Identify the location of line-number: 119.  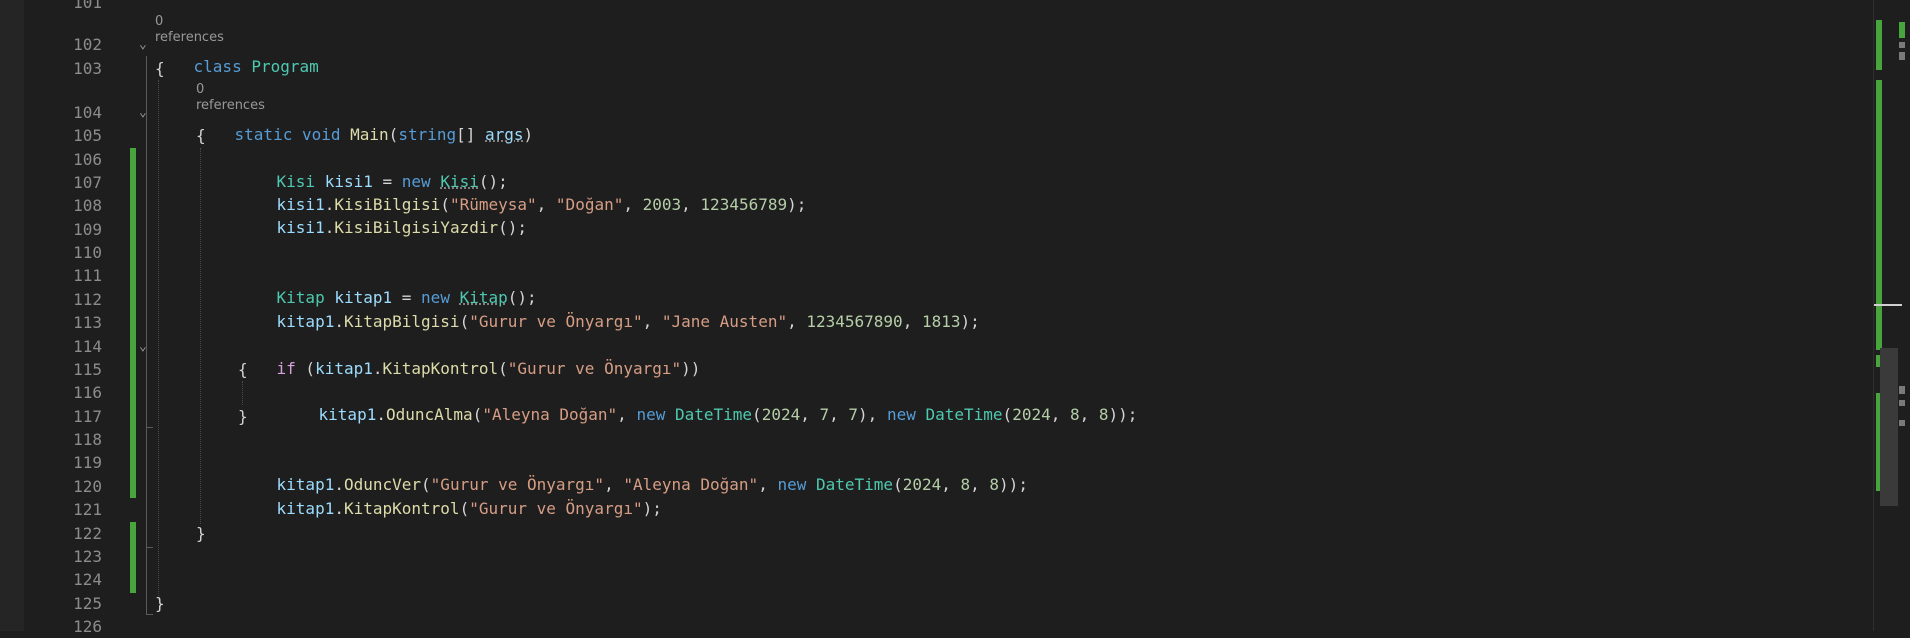
(87, 462).